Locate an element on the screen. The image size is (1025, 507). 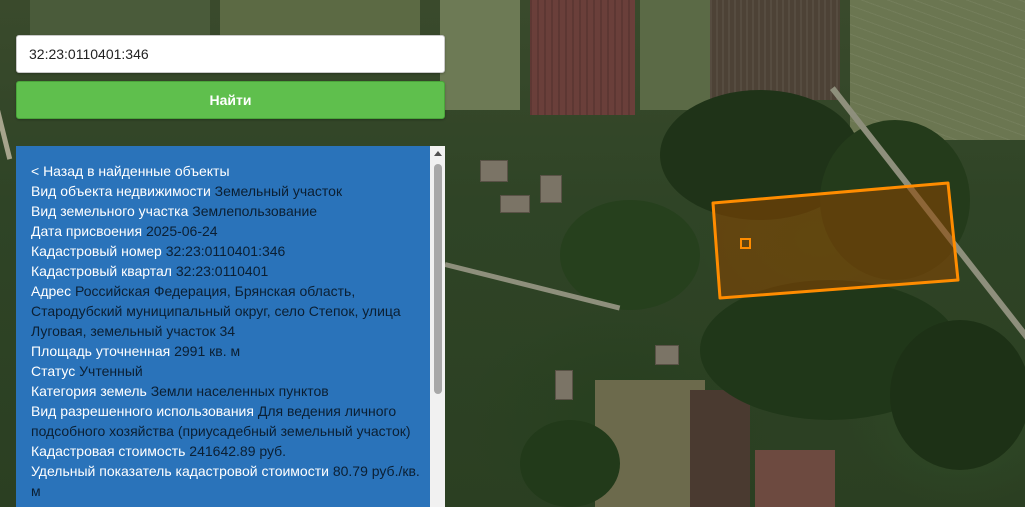
info-row-cadastral-number: Кадастровый номер 32:23:0110401:346 is located at coordinates (226, 251).